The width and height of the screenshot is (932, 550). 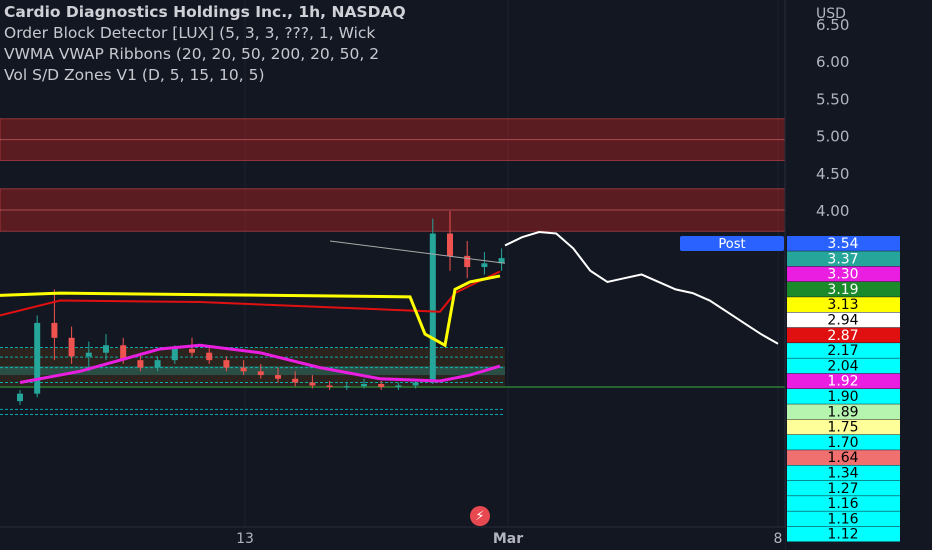 What do you see at coordinates (842, 305) in the screenshot?
I see `price-label: 3.13` at bounding box center [842, 305].